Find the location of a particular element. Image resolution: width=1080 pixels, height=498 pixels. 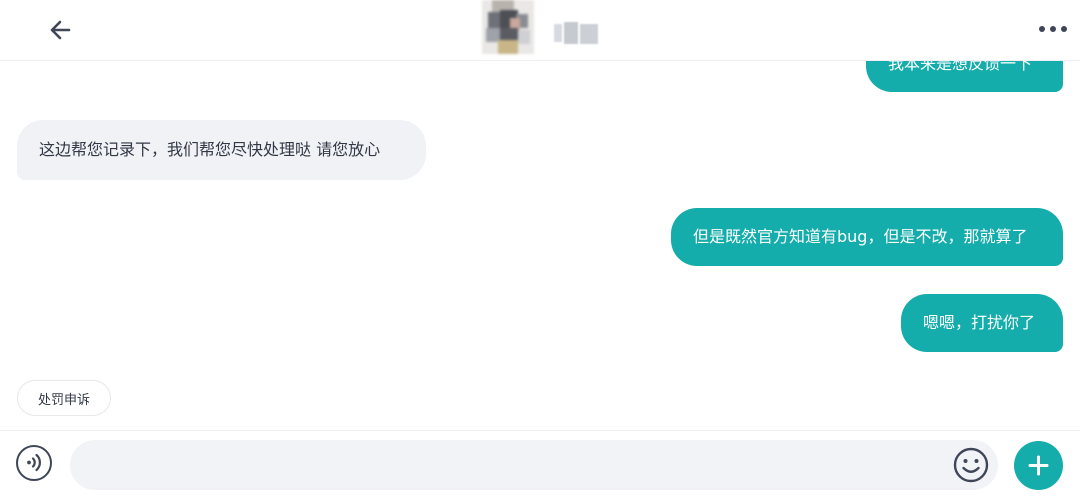

arrow-left-icon is located at coordinates (60, 30).